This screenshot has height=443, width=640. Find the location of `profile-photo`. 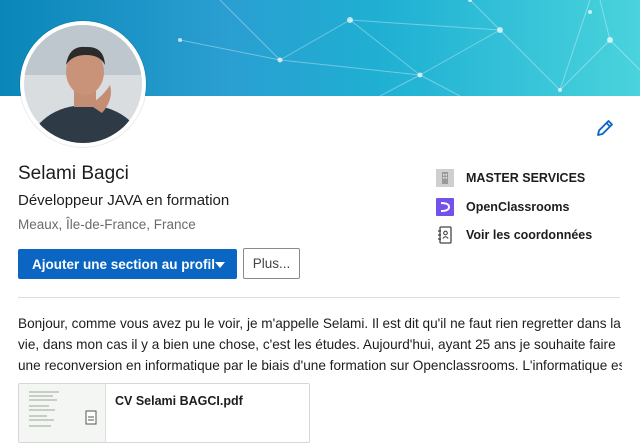

profile-photo is located at coordinates (83, 84).